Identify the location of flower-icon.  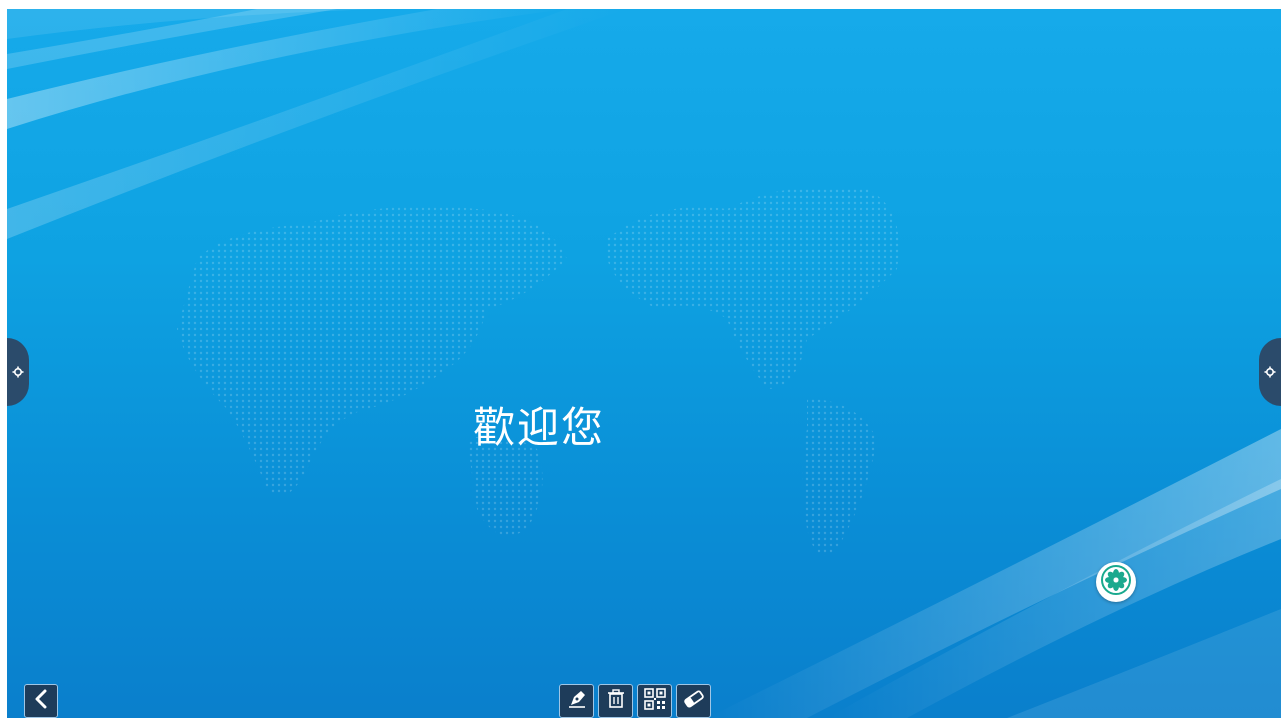
(1116, 582).